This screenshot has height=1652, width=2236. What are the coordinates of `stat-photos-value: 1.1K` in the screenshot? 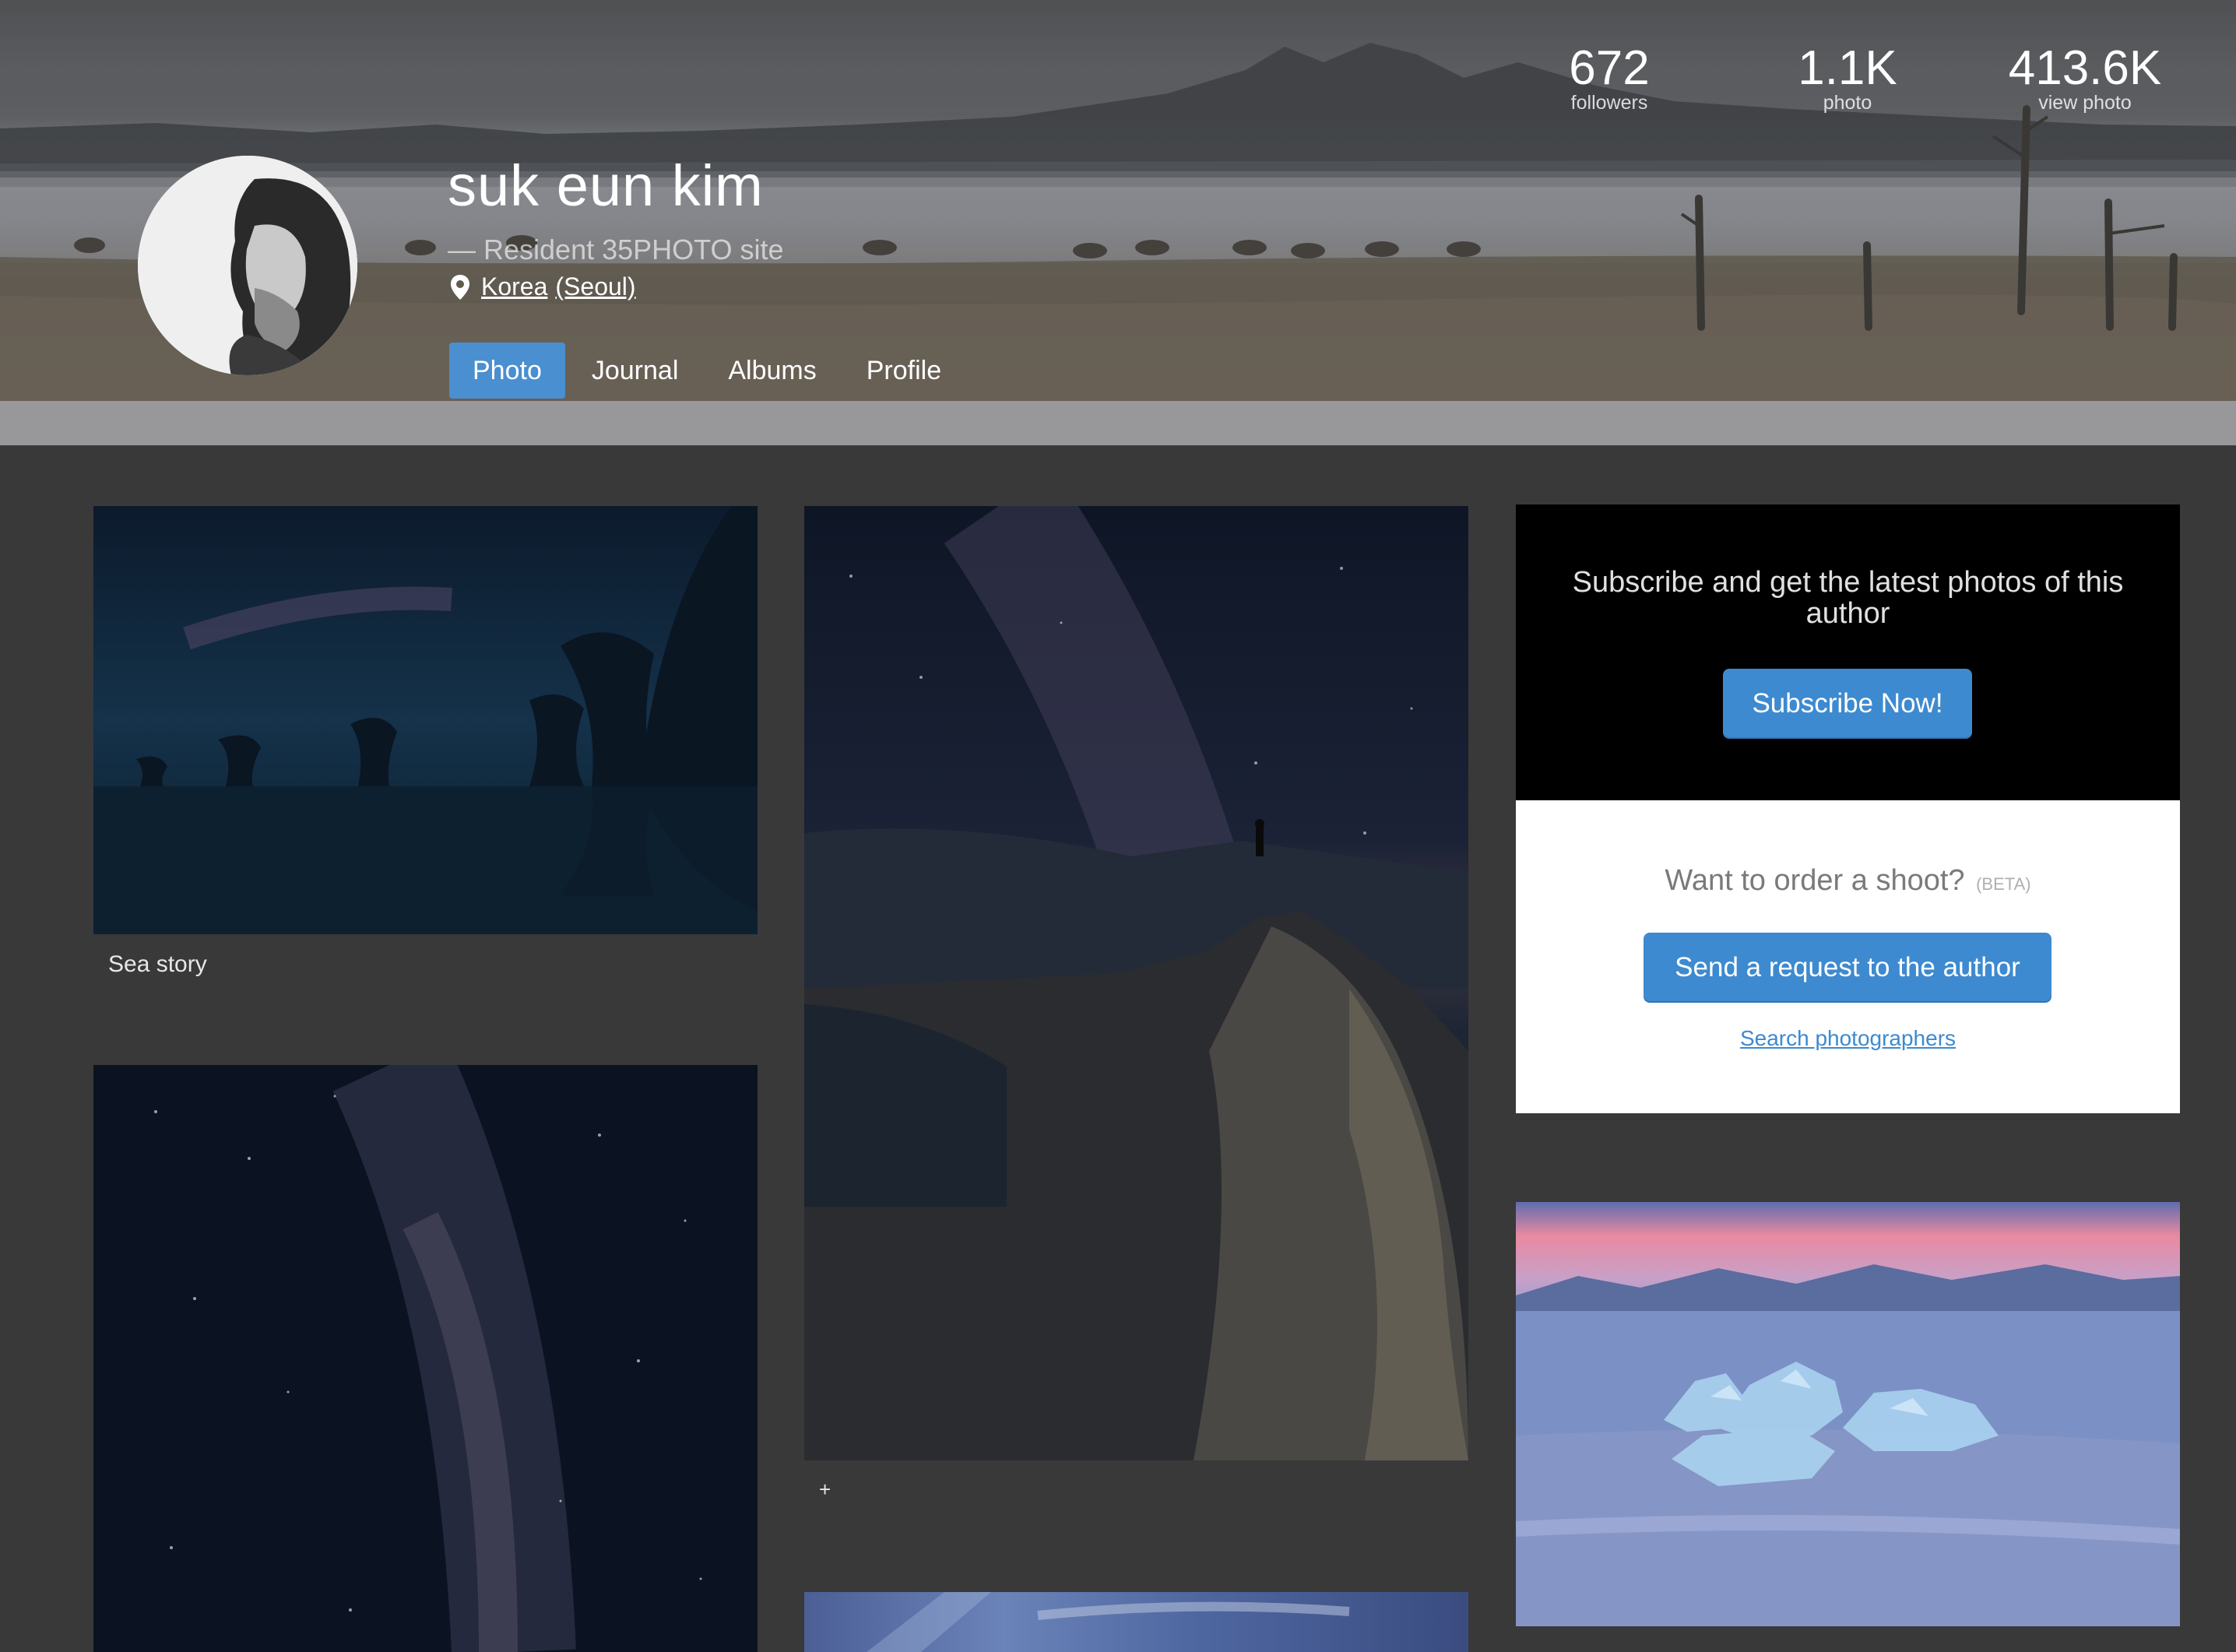 It's located at (1847, 68).